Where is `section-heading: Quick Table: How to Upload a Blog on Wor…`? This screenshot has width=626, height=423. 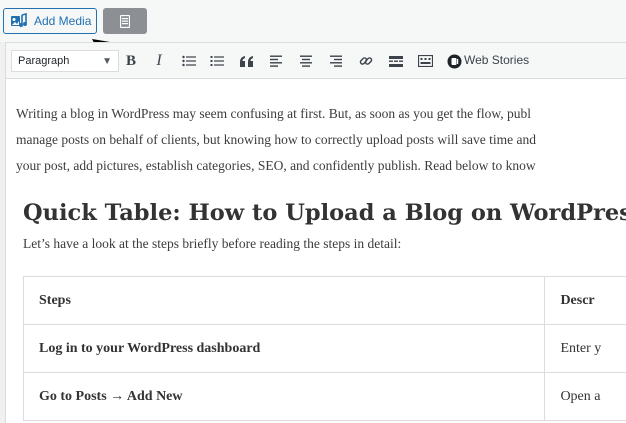 section-heading: Quick Table: How to Upload a Blog on Wor… is located at coordinates (324, 213).